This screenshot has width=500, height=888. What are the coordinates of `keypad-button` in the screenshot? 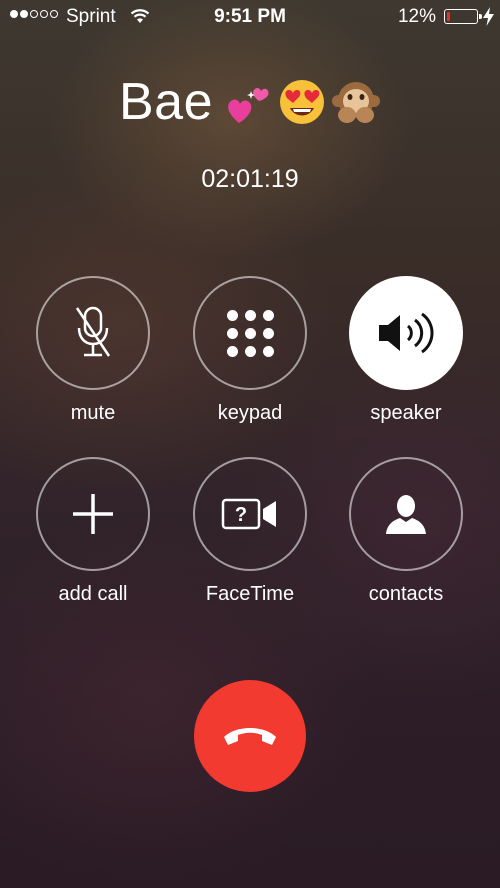 It's located at (250, 333).